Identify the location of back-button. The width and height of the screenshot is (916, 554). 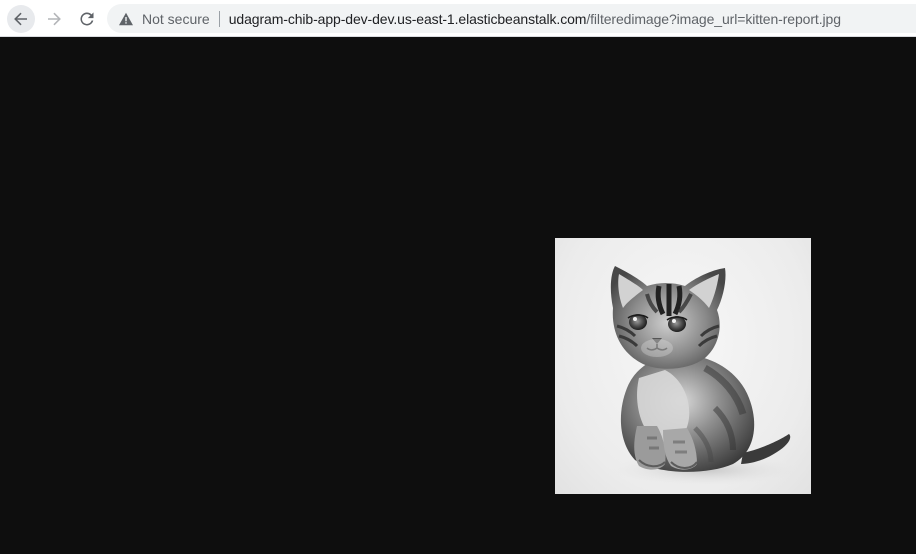
(21, 19).